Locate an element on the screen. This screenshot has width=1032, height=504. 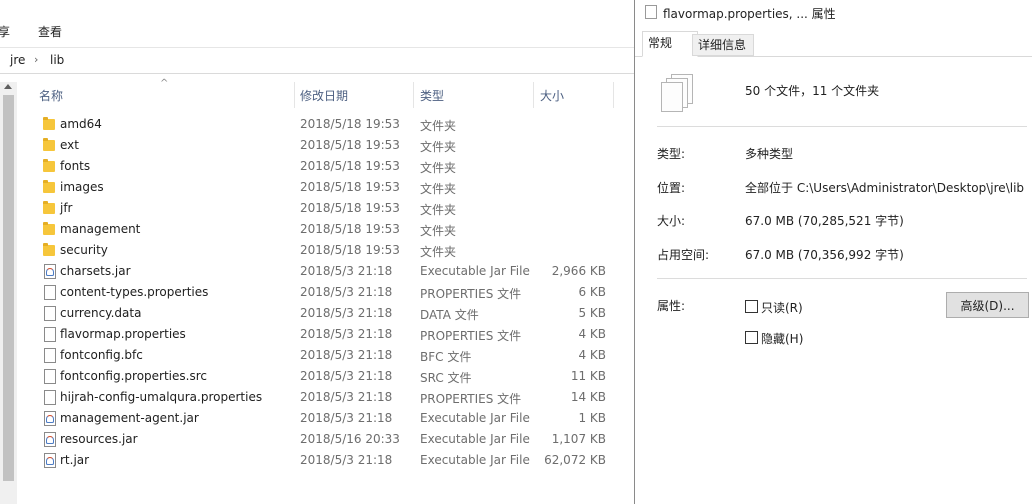
tab-details: 详细信息 is located at coordinates (723, 45).